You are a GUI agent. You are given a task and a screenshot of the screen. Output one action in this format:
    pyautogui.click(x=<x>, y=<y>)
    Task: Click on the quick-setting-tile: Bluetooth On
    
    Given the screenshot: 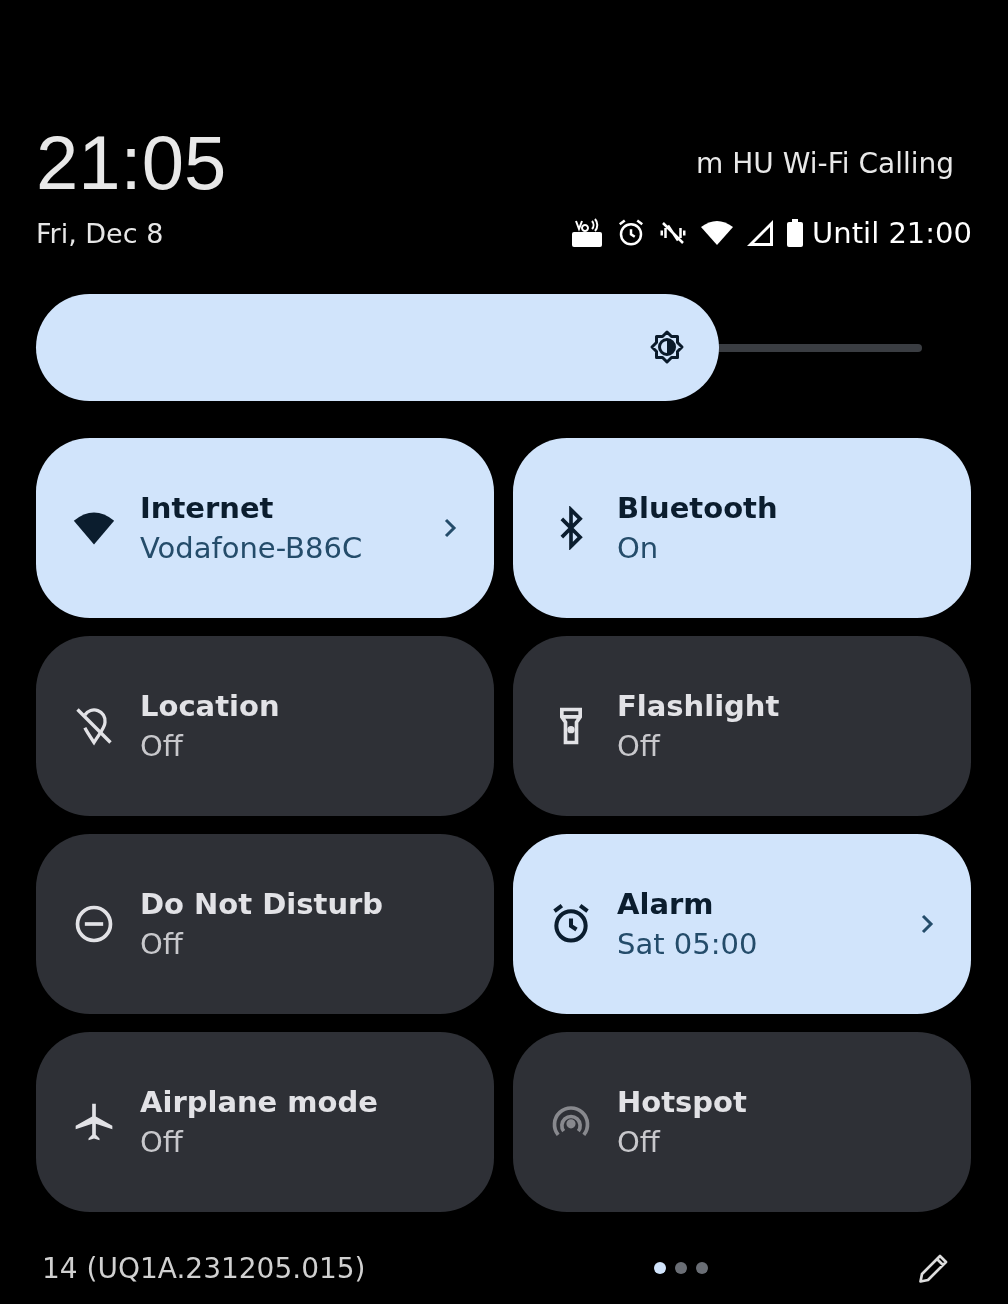 What is the action you would take?
    pyautogui.click(x=742, y=528)
    